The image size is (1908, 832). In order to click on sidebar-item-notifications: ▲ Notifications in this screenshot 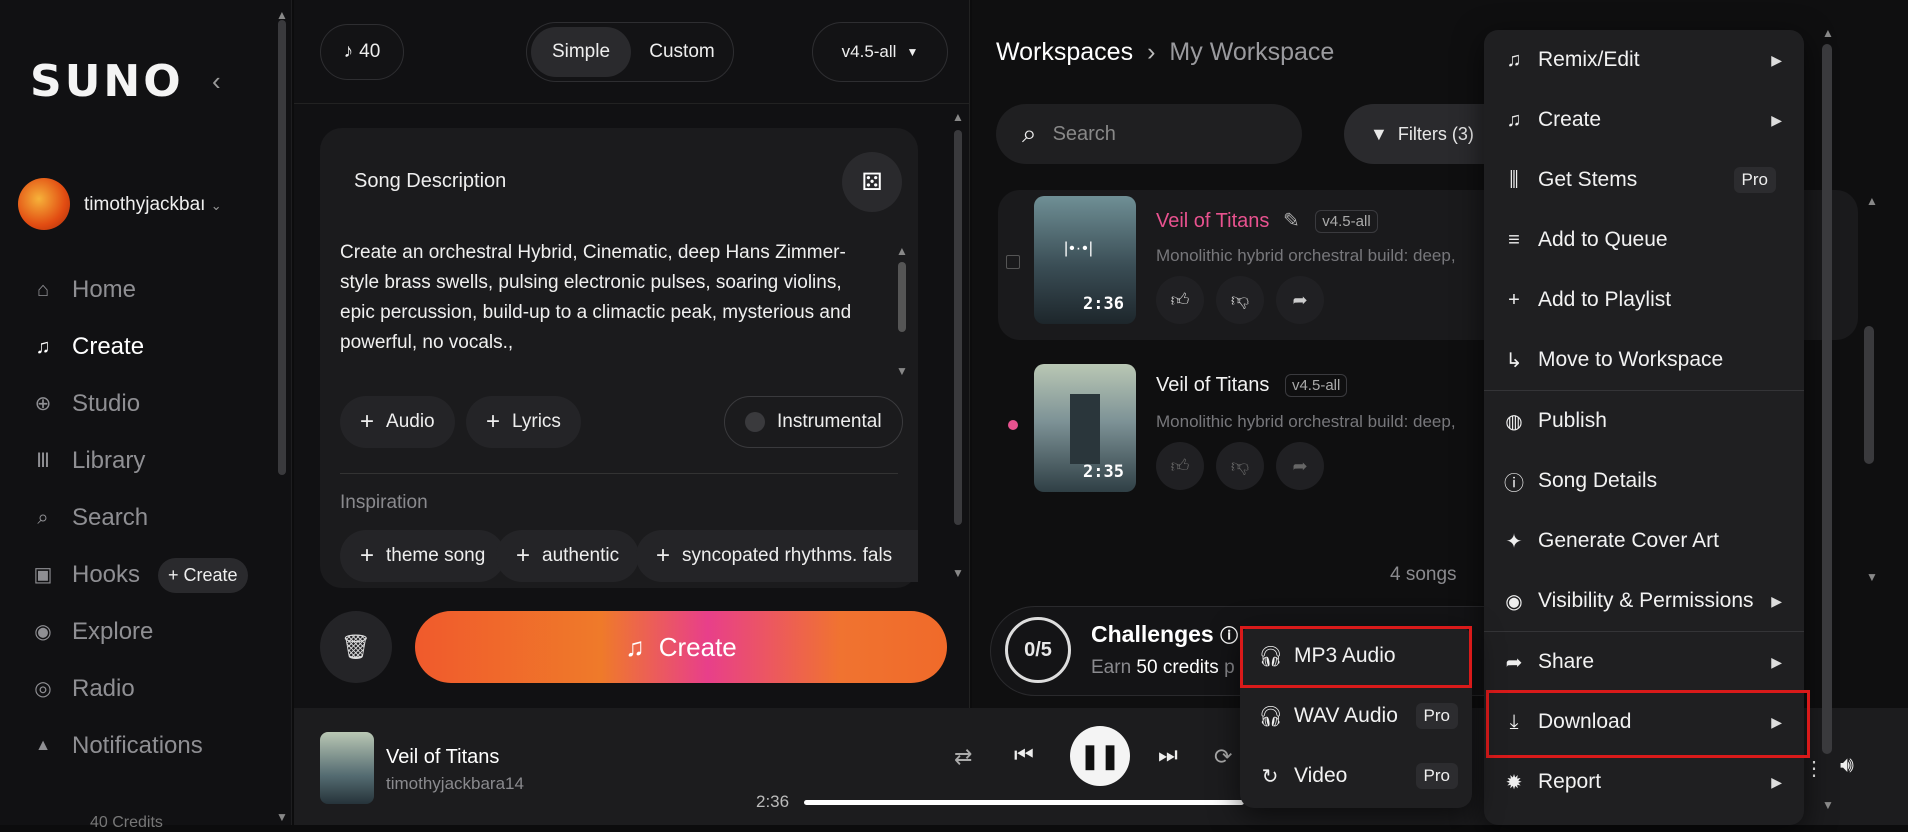, I will do `click(117, 746)`.